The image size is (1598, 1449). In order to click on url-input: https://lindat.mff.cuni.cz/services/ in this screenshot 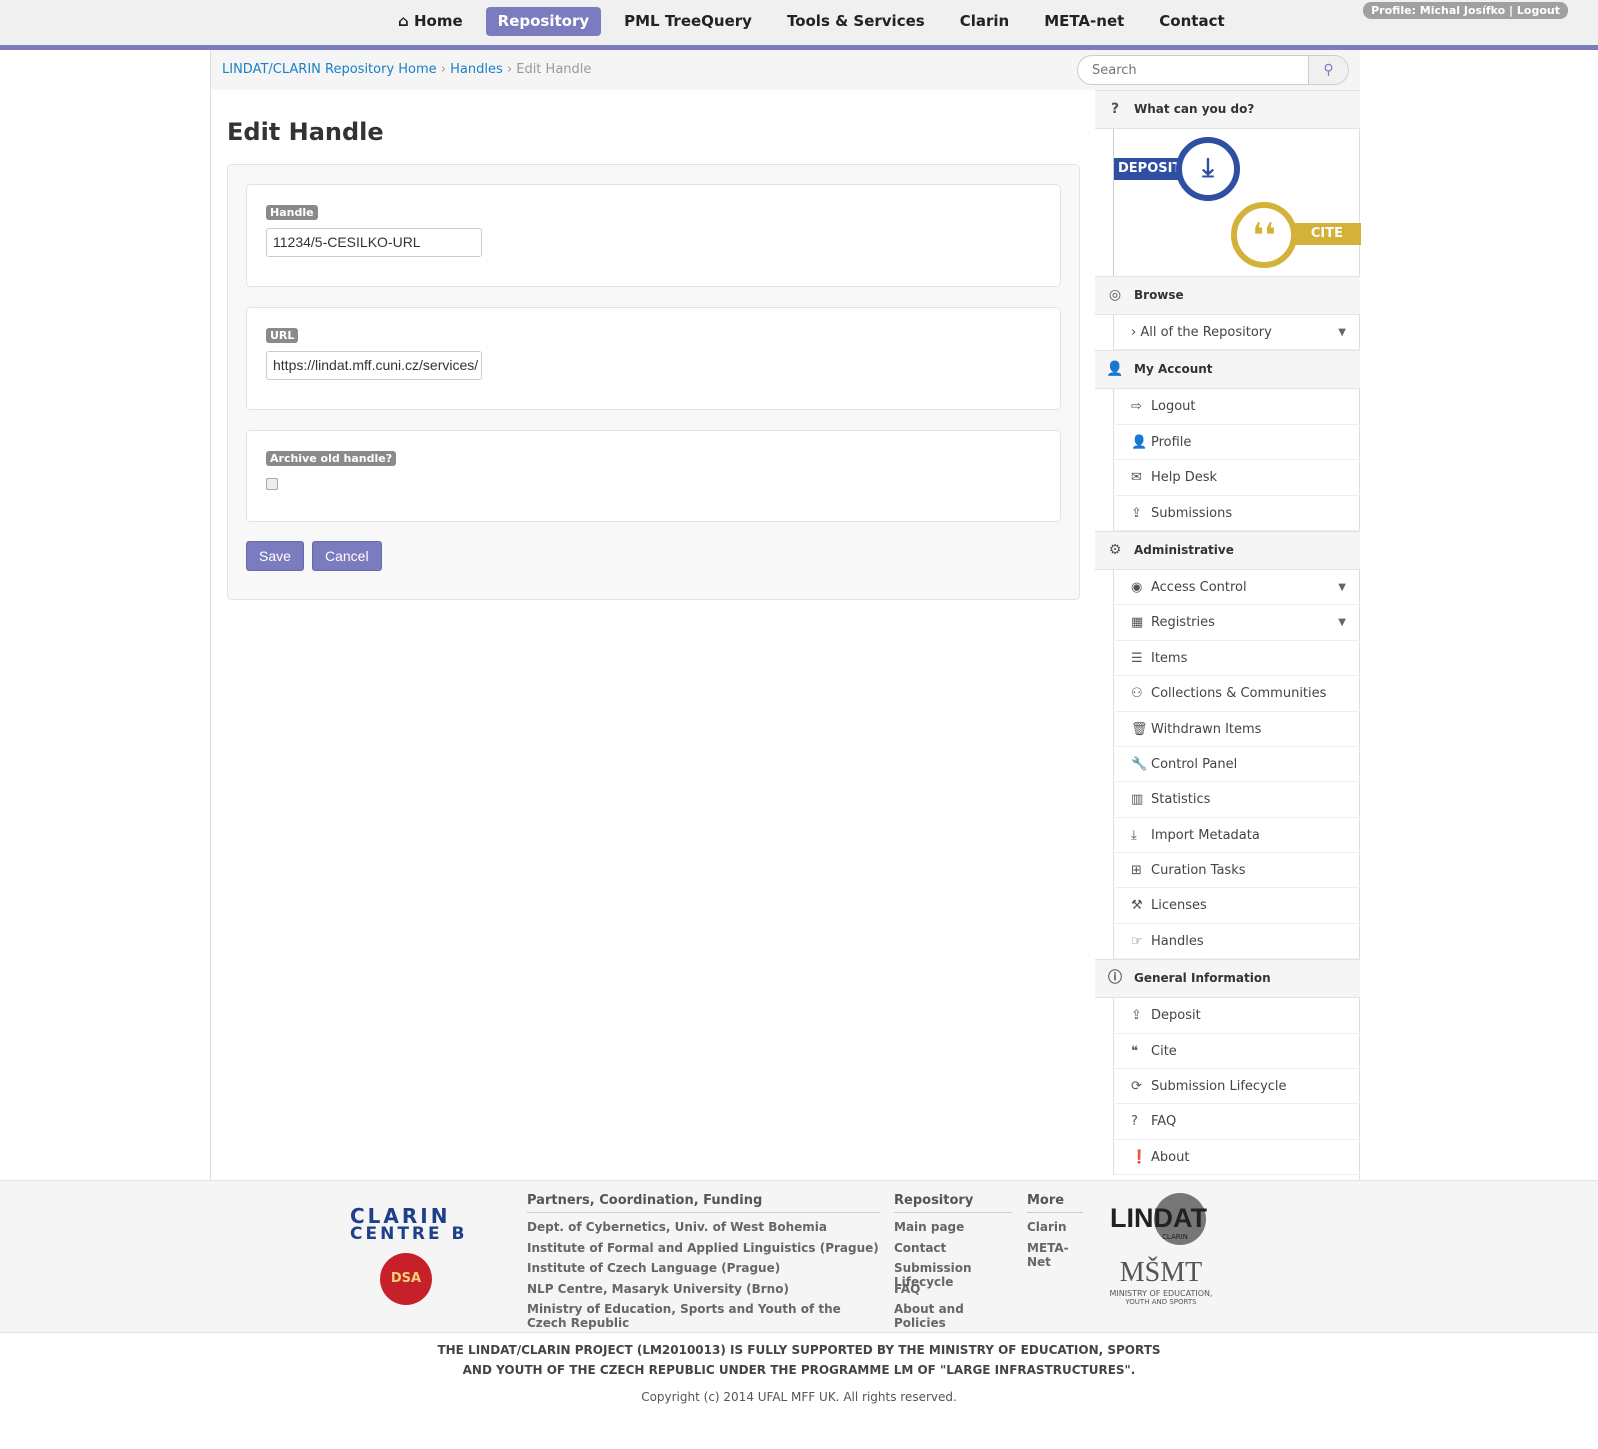, I will do `click(374, 365)`.